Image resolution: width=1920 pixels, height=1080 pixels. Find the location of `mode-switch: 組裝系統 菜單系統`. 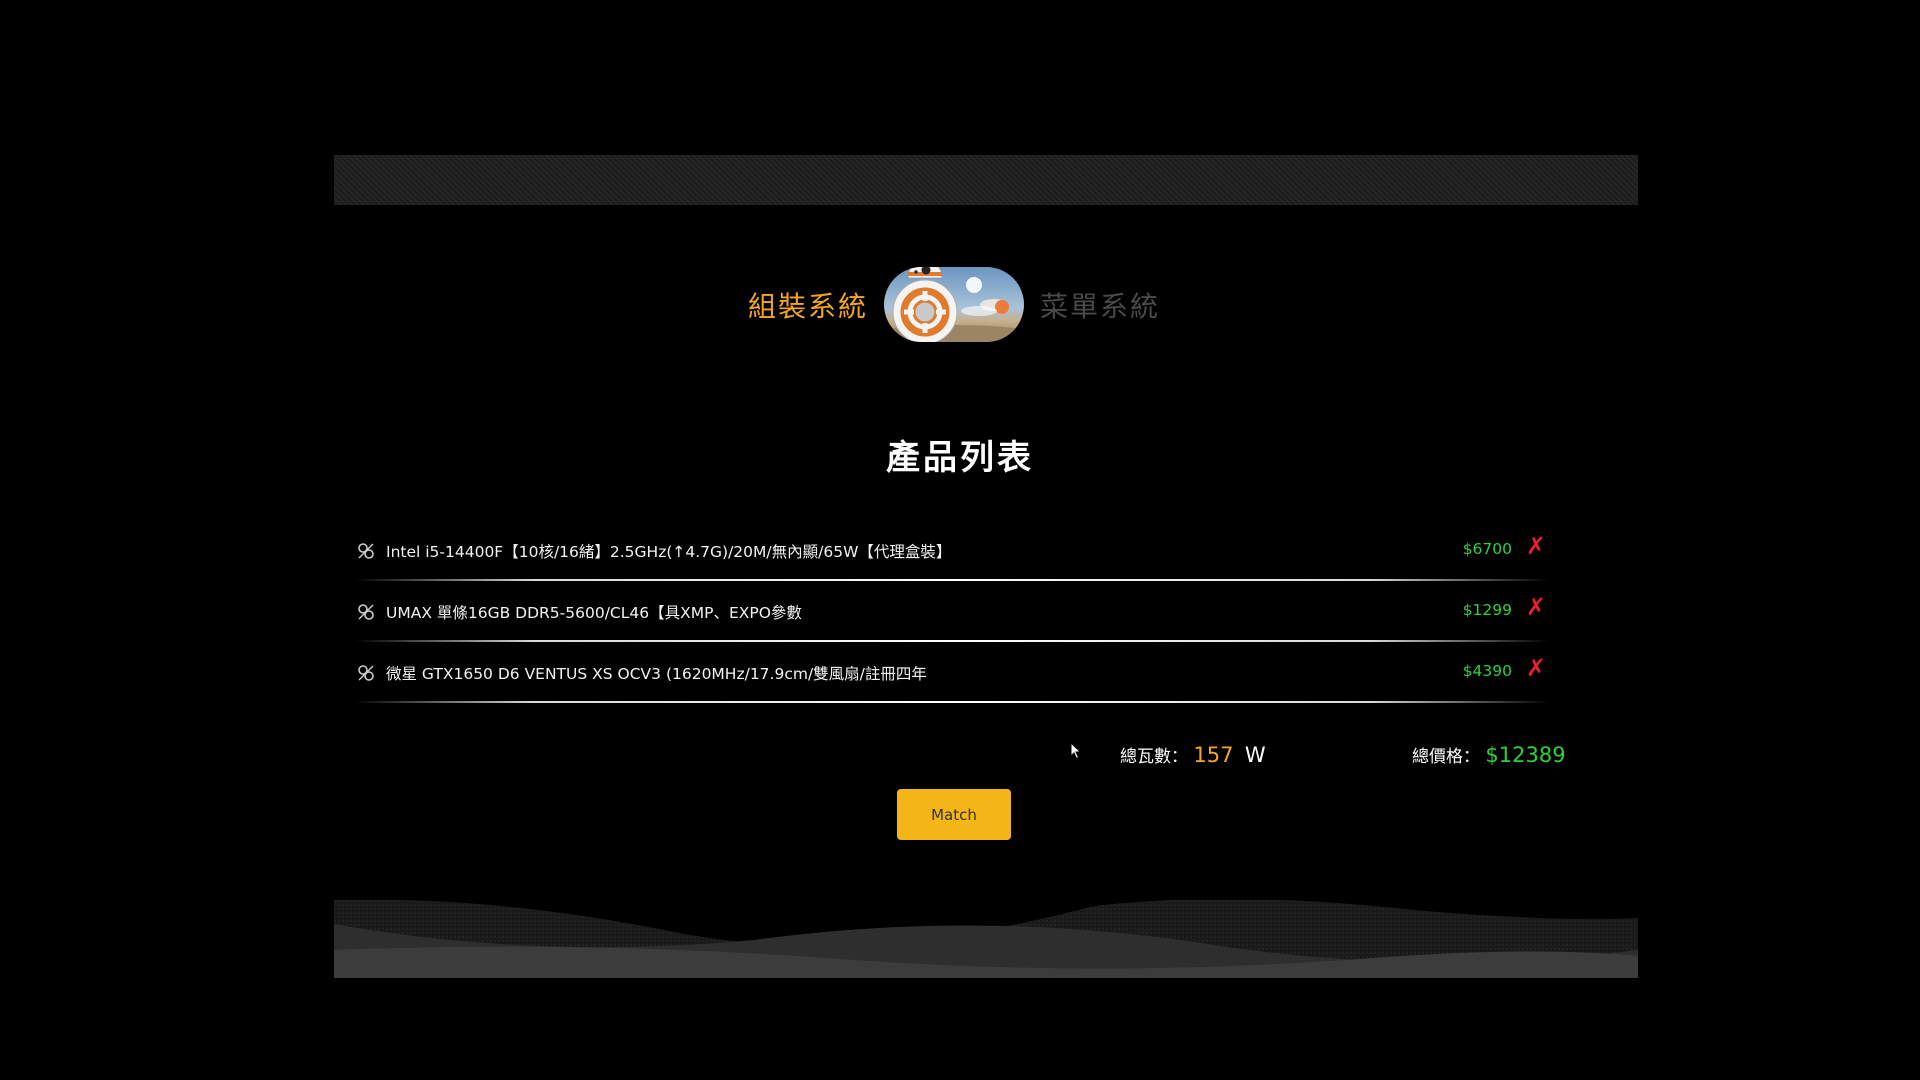

mode-switch: 組裝系統 菜單系統 is located at coordinates (960, 295).